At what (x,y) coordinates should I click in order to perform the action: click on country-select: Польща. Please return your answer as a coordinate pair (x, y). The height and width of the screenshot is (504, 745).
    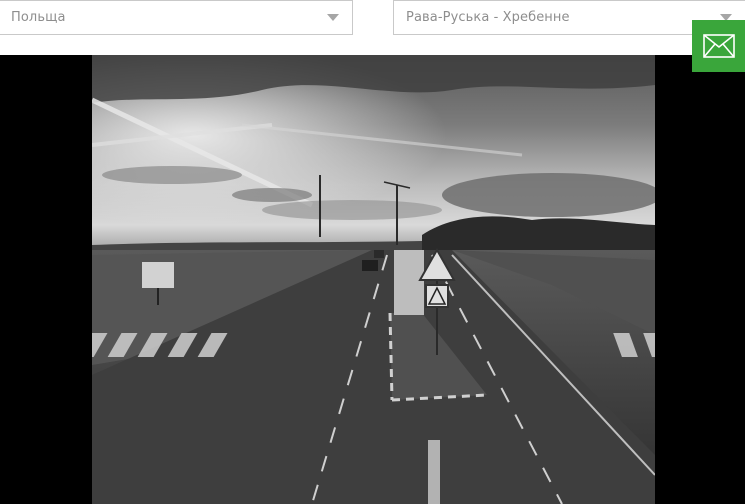
    Looking at the image, I should click on (176, 17).